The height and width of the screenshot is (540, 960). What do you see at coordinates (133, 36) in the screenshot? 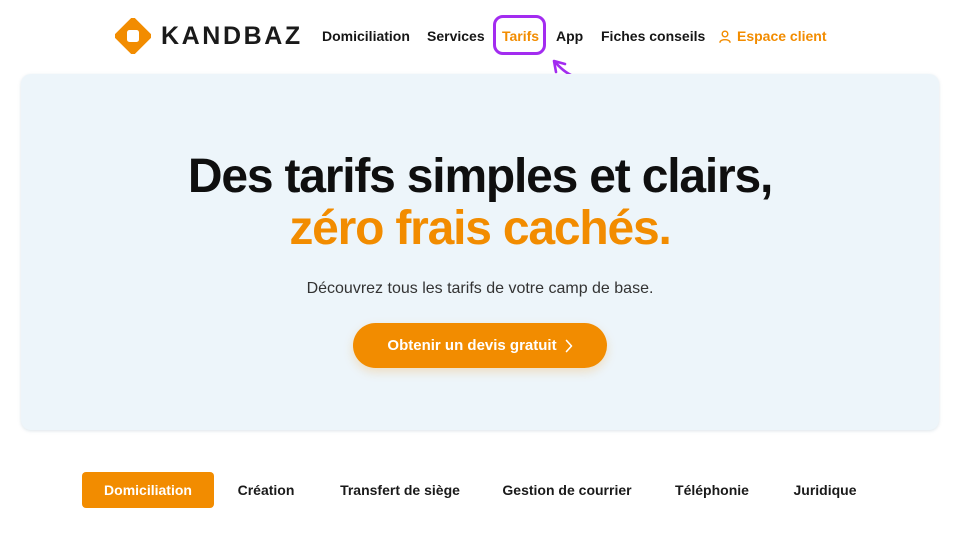
I see `kandbaz-logo-icon` at bounding box center [133, 36].